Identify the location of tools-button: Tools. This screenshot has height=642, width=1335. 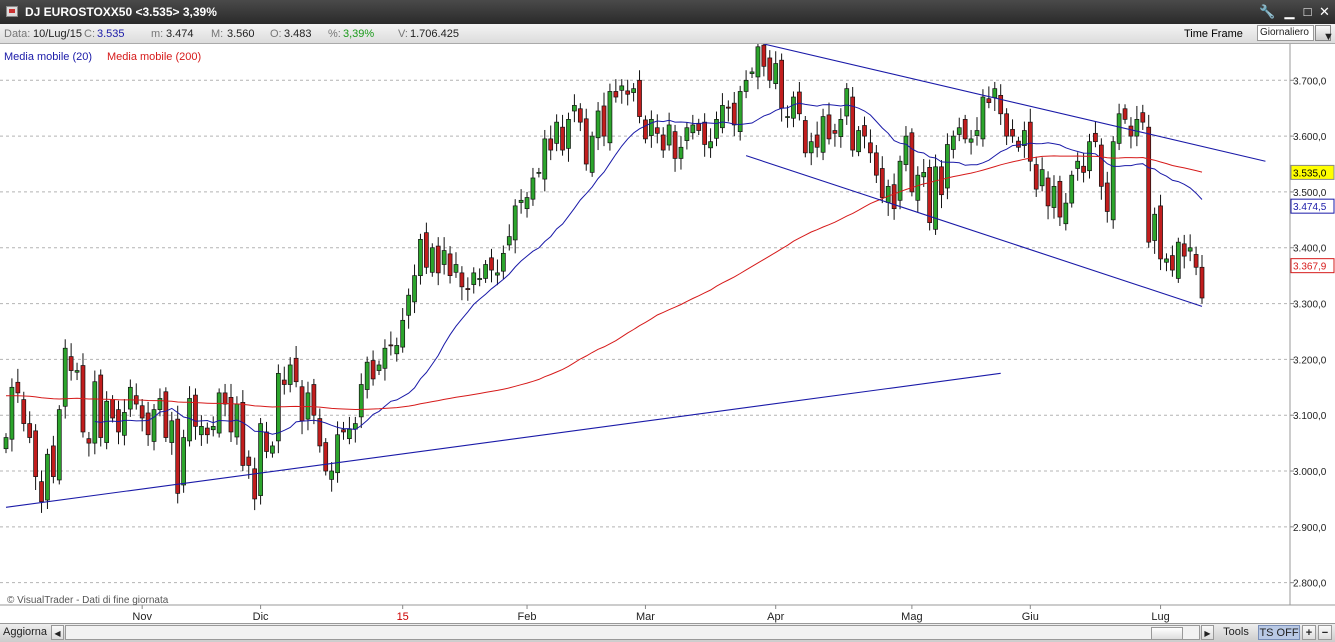
(1236, 632).